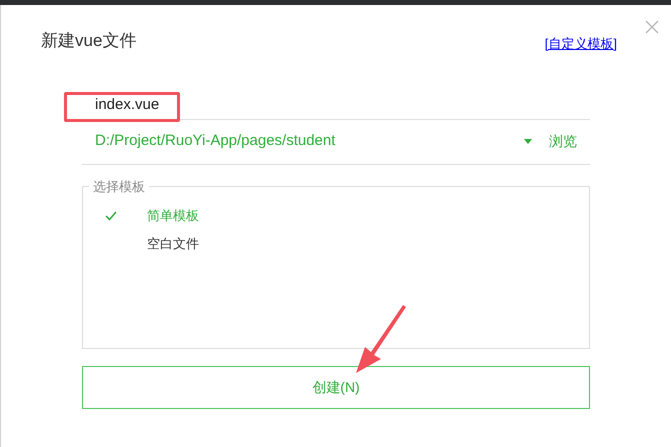 The image size is (671, 447). What do you see at coordinates (336, 387) in the screenshot?
I see `create-button: 创建(N)` at bounding box center [336, 387].